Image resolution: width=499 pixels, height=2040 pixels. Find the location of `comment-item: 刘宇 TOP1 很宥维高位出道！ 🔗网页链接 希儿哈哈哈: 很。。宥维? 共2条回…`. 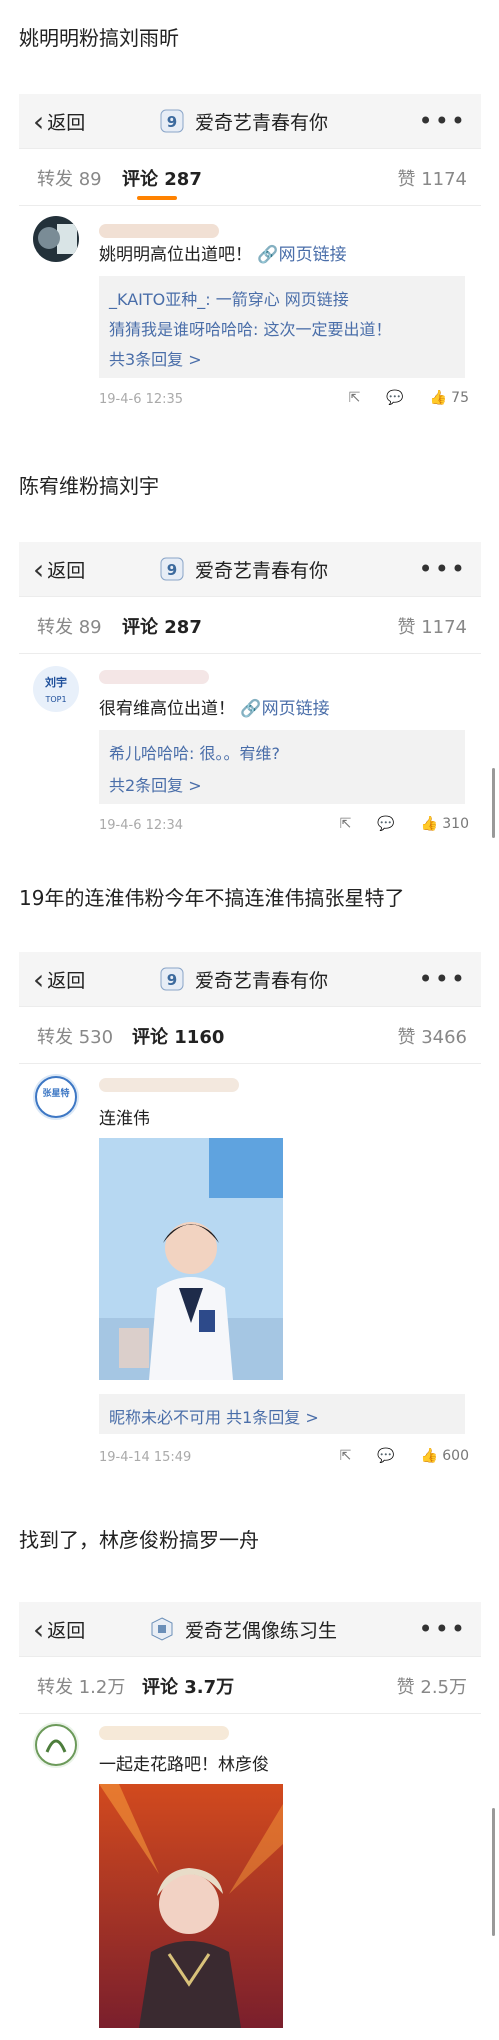

comment-item: 刘宇 TOP1 很宥维高位出道！ 🔗网页链接 希儿哈哈哈: 很。。宥维? 共2条回… is located at coordinates (250, 769).